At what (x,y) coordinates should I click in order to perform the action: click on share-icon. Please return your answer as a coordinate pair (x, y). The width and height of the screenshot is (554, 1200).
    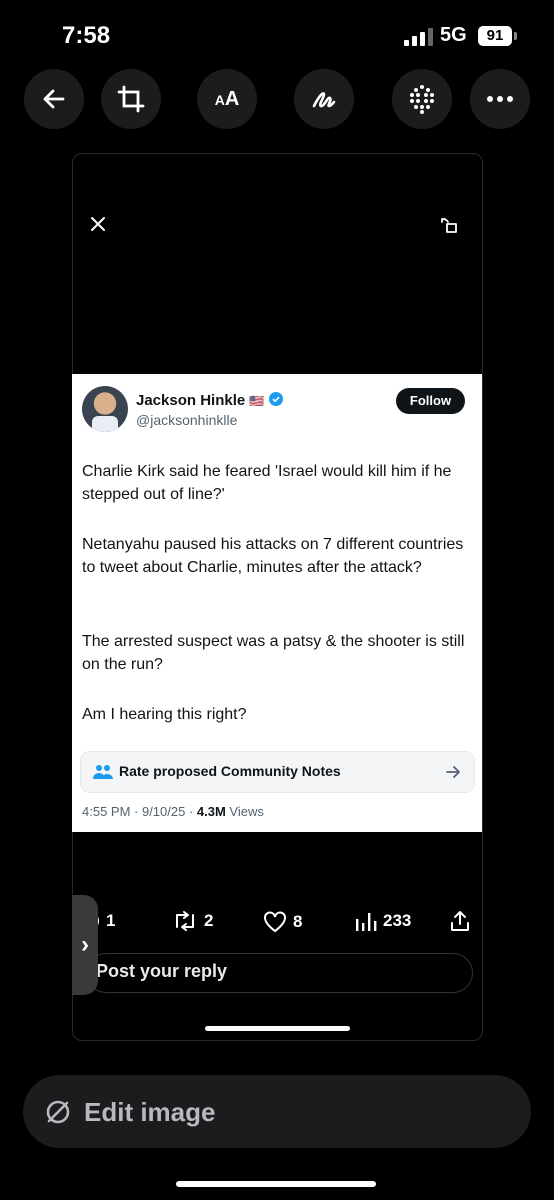
    Looking at the image, I should click on (460, 921).